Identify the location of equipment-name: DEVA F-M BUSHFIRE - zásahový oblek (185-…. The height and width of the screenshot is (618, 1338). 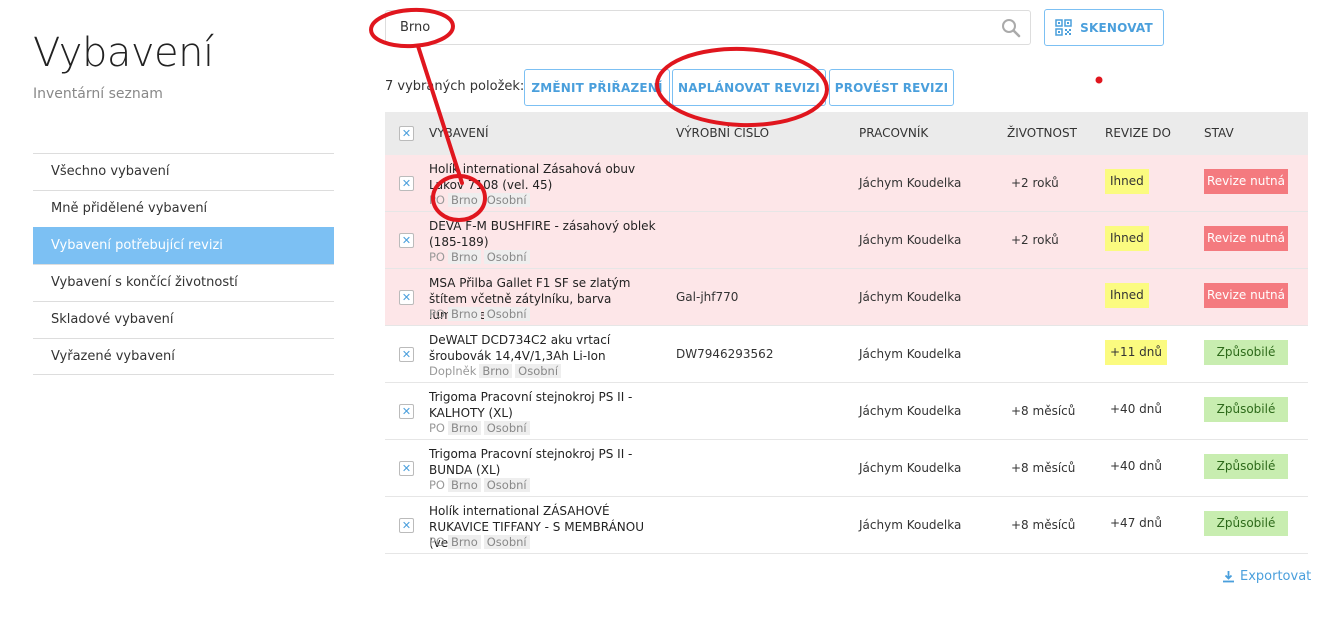
(549, 234).